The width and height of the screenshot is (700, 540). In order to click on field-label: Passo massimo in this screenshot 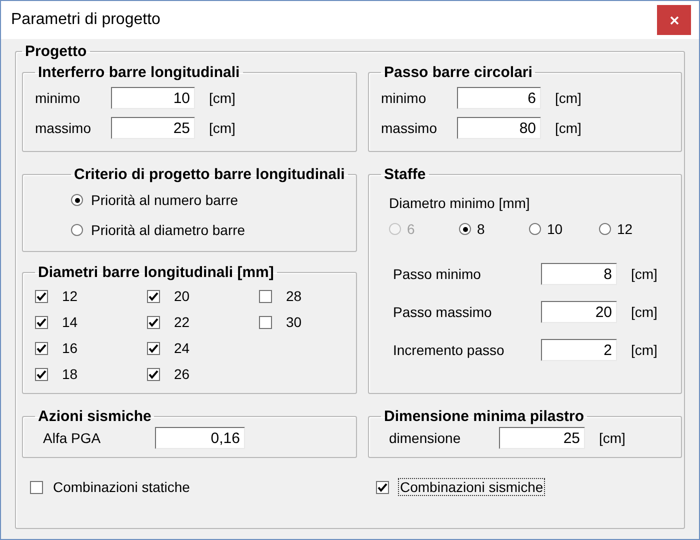, I will do `click(443, 312)`.